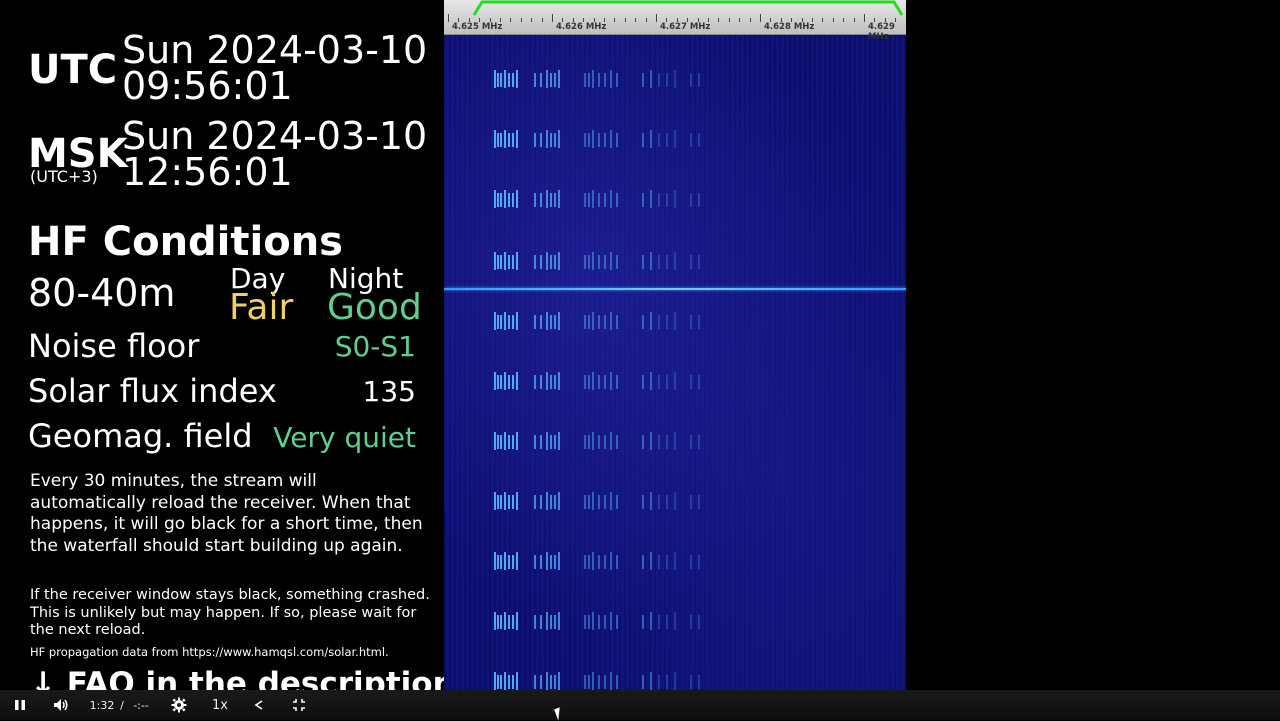 The width and height of the screenshot is (1280, 721). I want to click on share-icon, so click(259, 705).